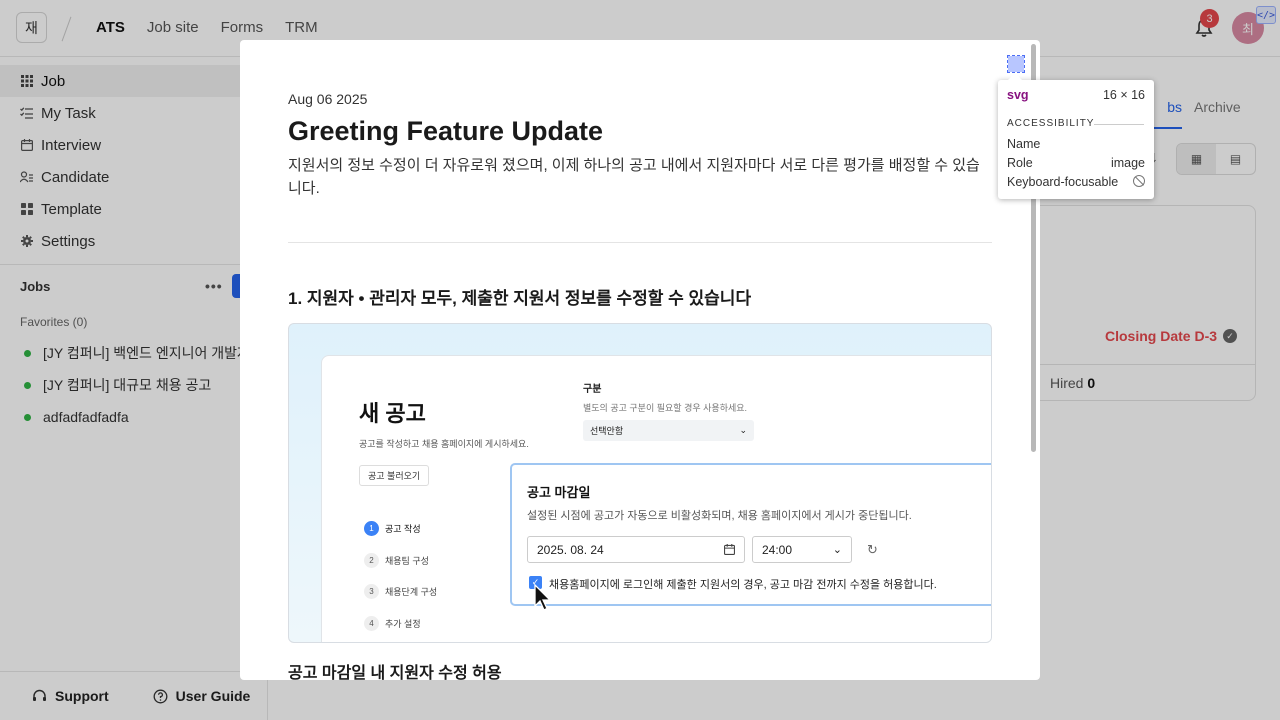  I want to click on post-title: Greeting Feature Update, so click(446, 131).